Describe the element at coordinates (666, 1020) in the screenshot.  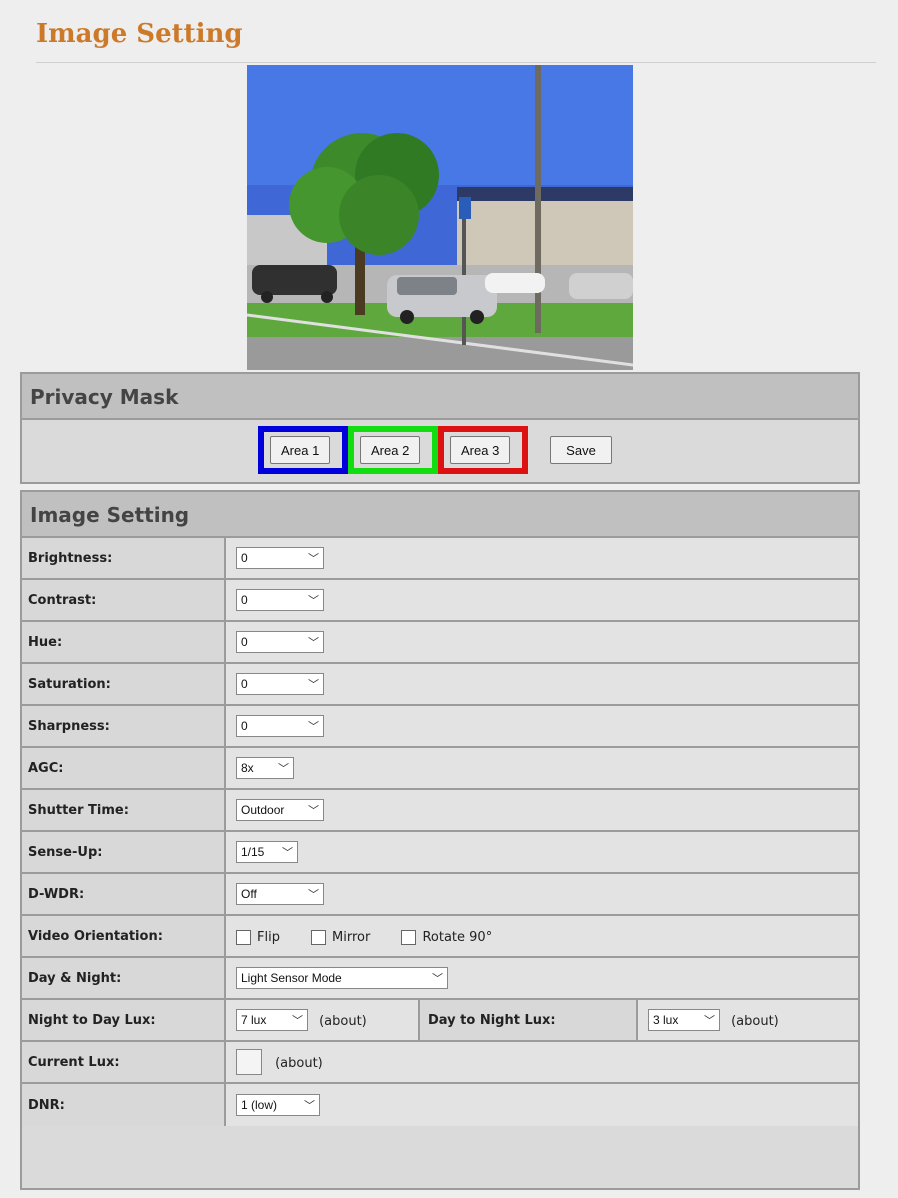
I see `day-to-night-lux-value: 3 lux` at that location.